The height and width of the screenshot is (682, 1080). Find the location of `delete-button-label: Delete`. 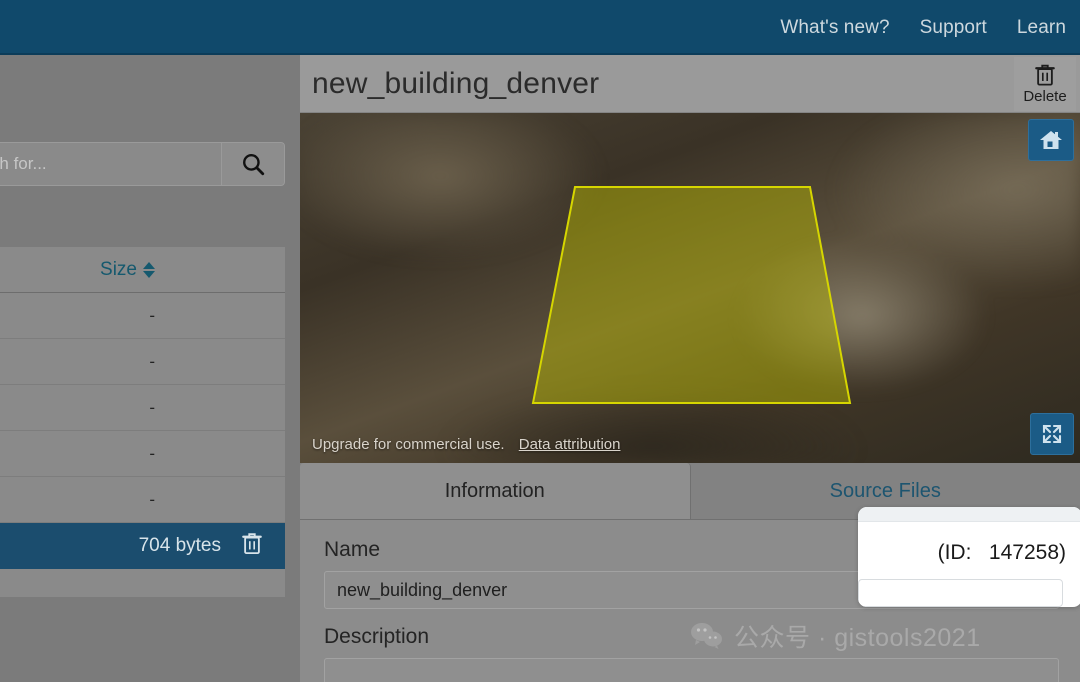

delete-button-label: Delete is located at coordinates (1045, 96).